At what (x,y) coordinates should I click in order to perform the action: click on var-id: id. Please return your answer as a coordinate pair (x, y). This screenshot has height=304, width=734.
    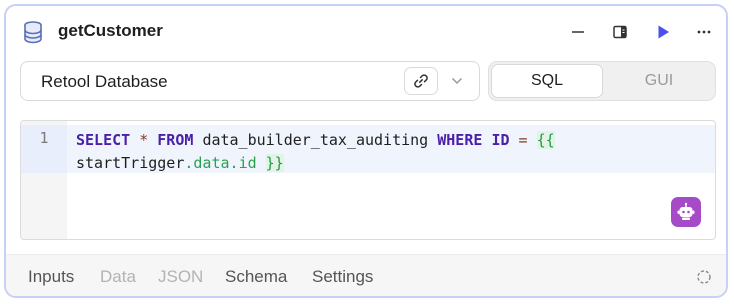
    Looking at the image, I should click on (247, 163).